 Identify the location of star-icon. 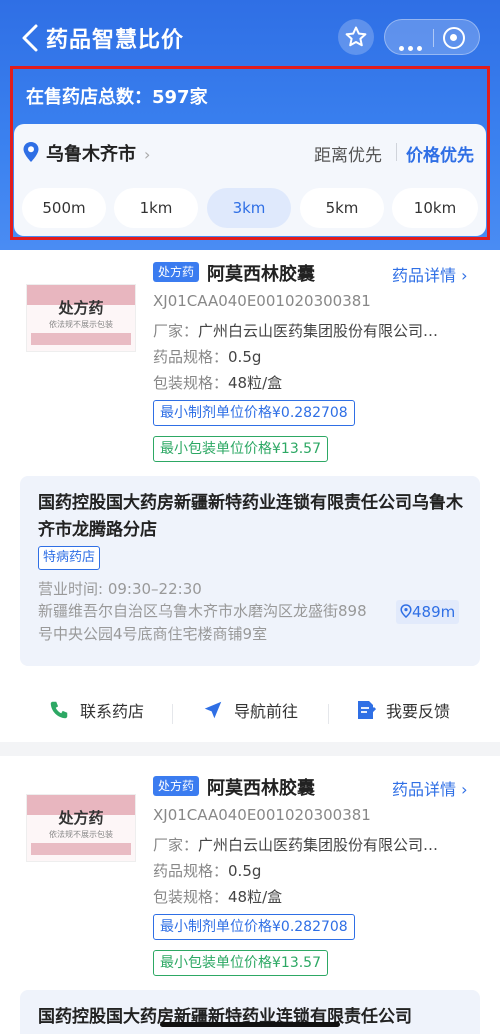
(356, 36).